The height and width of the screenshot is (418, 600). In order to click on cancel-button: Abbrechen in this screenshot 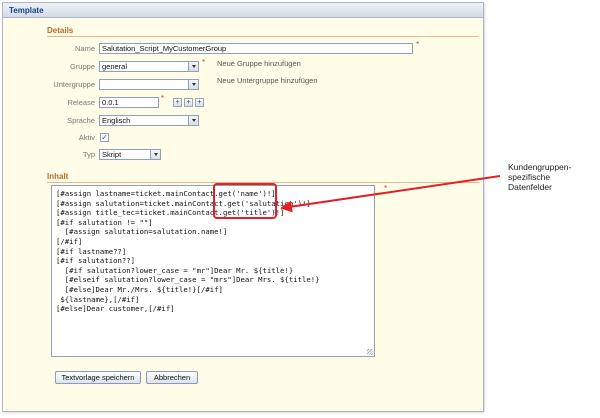, I will do `click(172, 377)`.